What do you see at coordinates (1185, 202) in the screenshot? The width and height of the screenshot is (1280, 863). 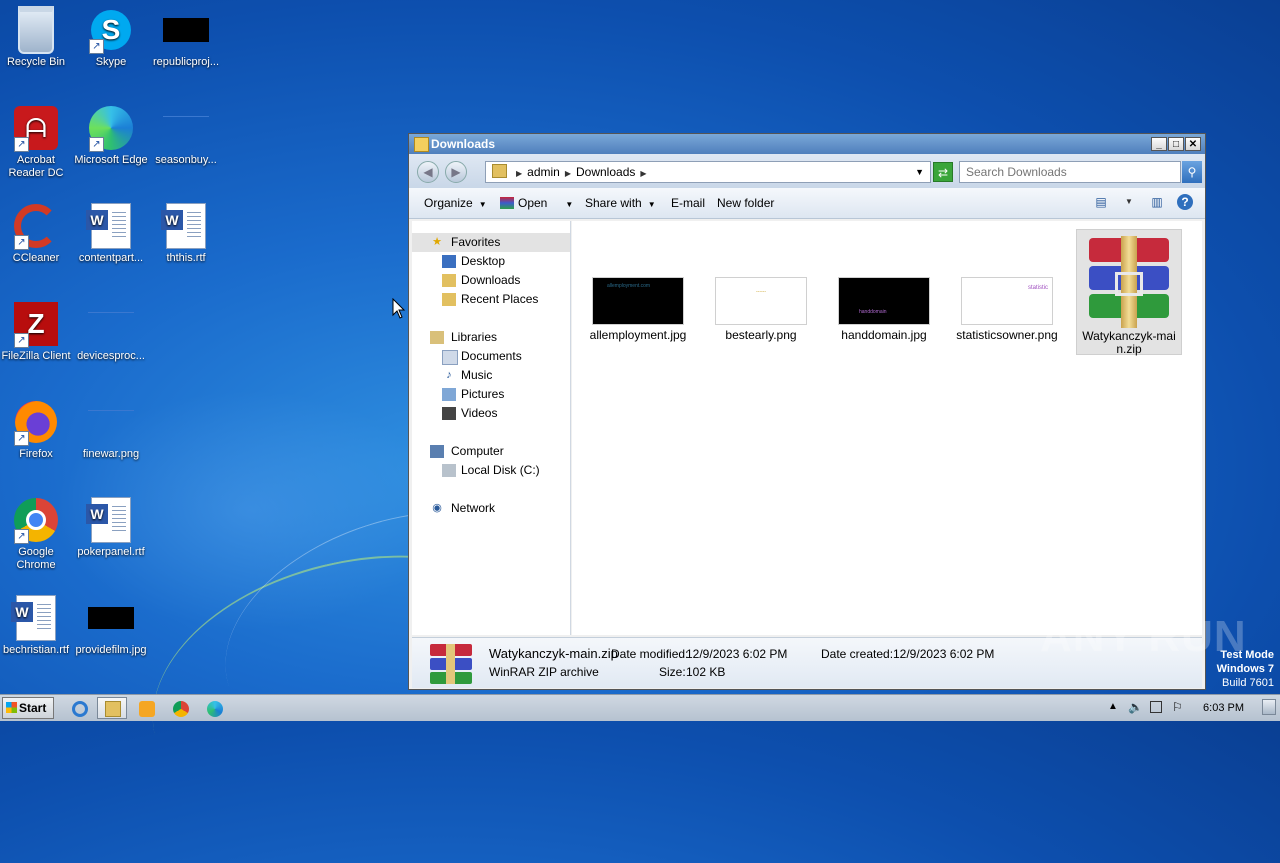 I see `help-icon: ?` at bounding box center [1185, 202].